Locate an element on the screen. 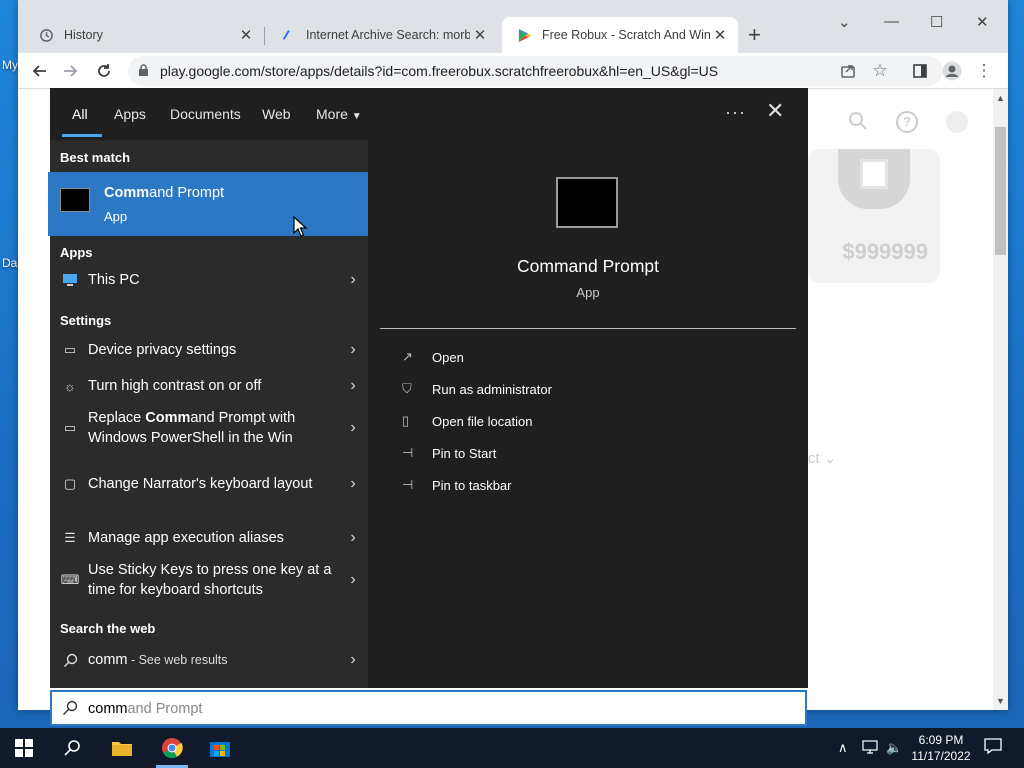  action-open-file-location: ▯ Open file location is located at coordinates (467, 421).